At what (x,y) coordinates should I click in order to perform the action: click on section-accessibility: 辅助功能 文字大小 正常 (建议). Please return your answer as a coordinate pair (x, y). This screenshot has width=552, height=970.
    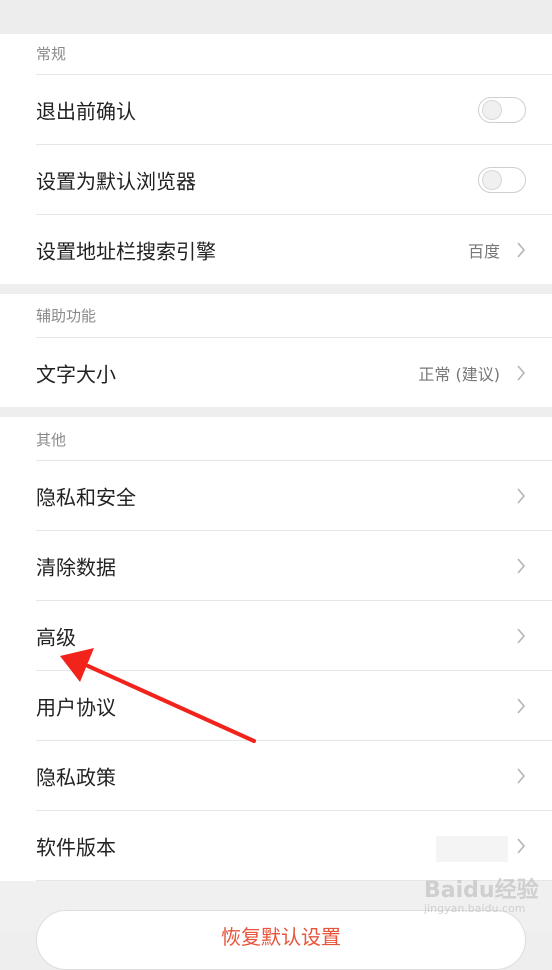
    Looking at the image, I should click on (276, 350).